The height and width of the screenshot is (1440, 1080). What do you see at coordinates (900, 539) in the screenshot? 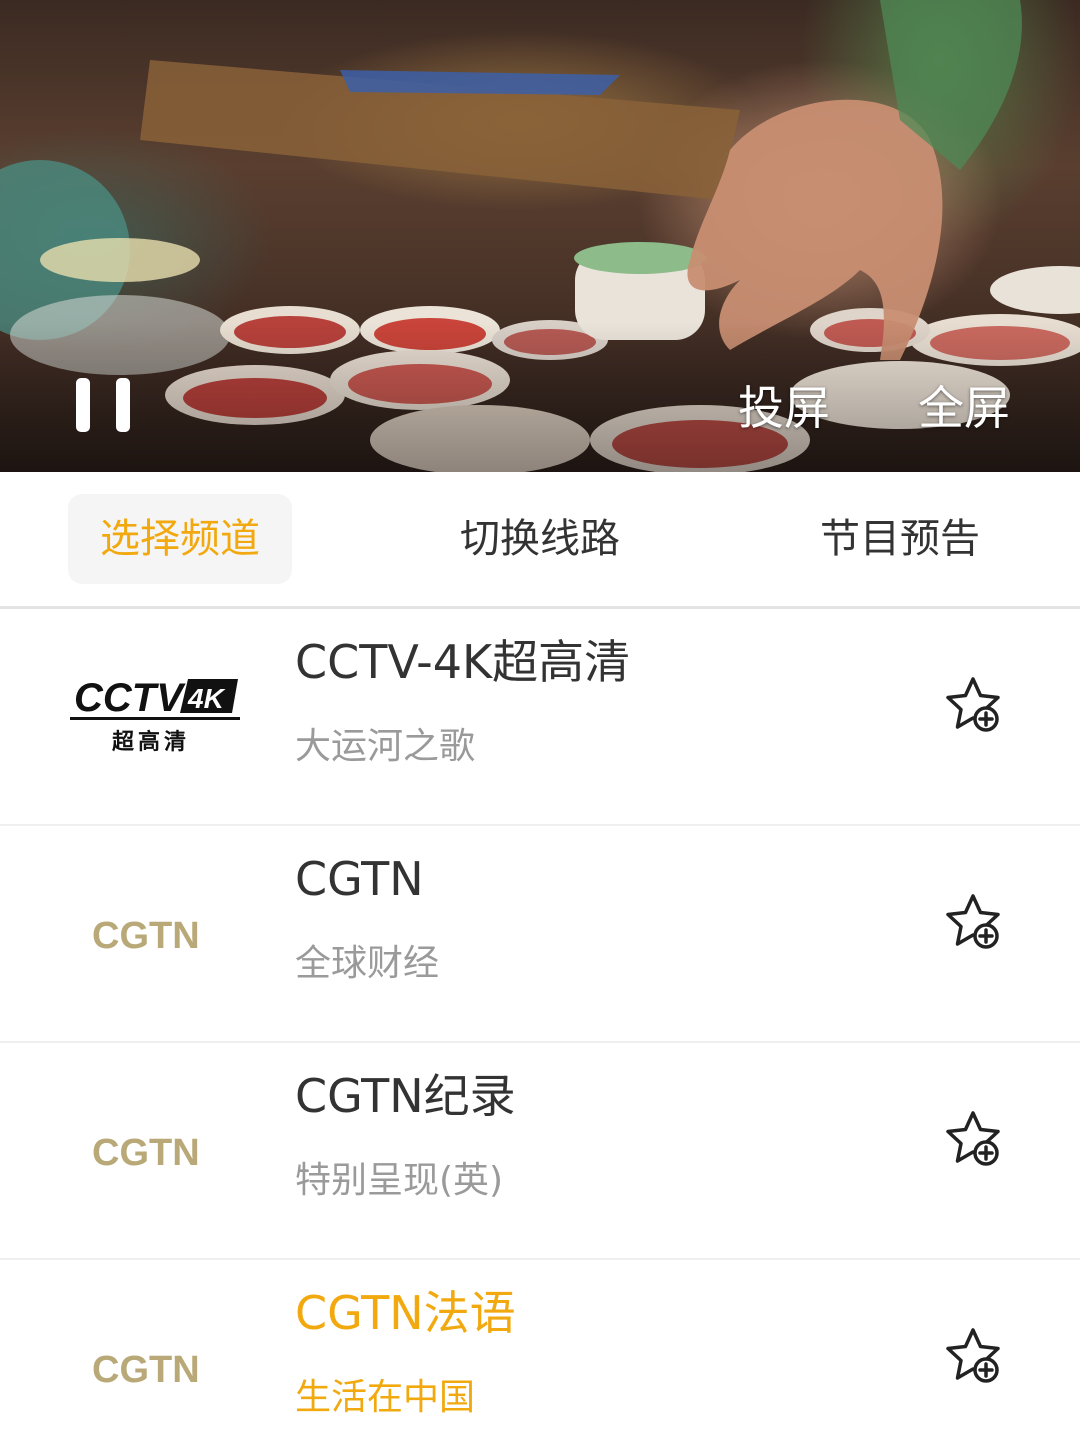
I see `tab-program-guide: 节目预告` at bounding box center [900, 539].